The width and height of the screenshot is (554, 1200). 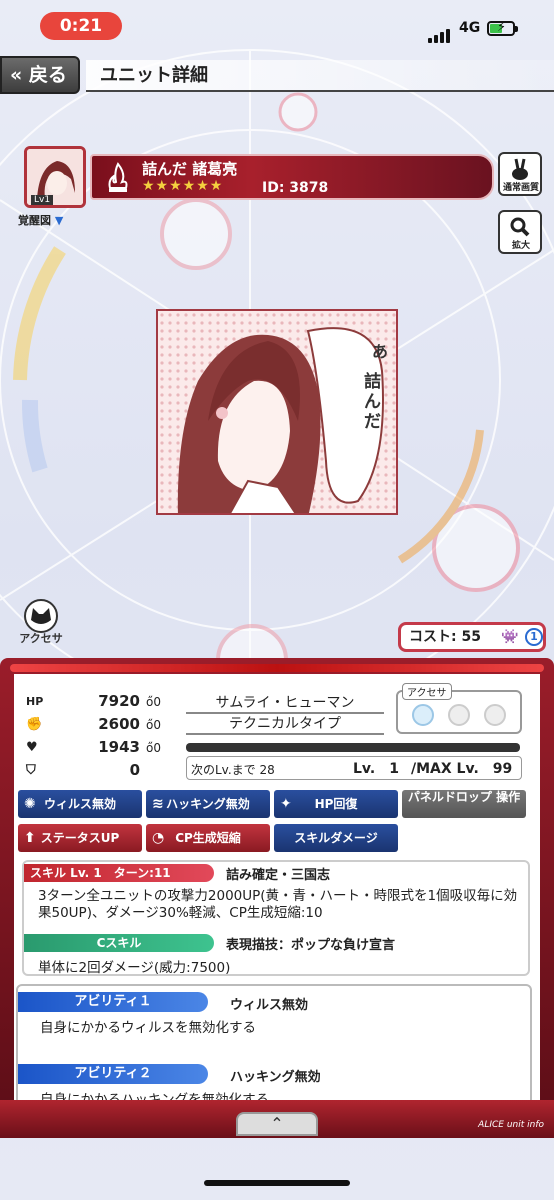 What do you see at coordinates (376, 769) in the screenshot?
I see `current-level: Lv. 1` at bounding box center [376, 769].